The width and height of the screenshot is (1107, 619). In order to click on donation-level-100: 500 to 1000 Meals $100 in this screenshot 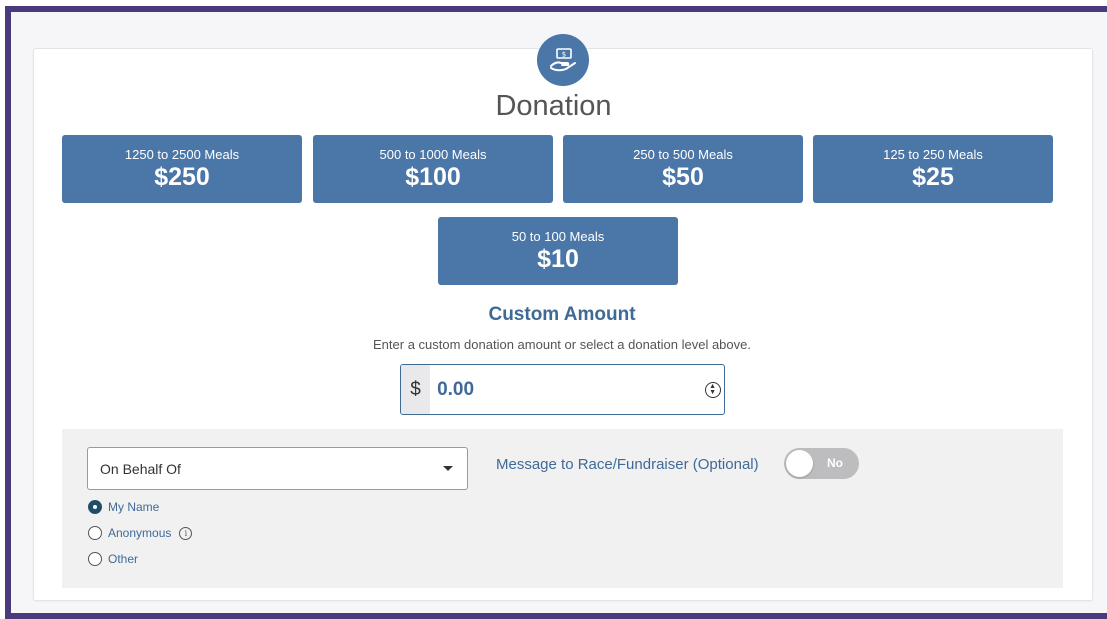, I will do `click(433, 169)`.